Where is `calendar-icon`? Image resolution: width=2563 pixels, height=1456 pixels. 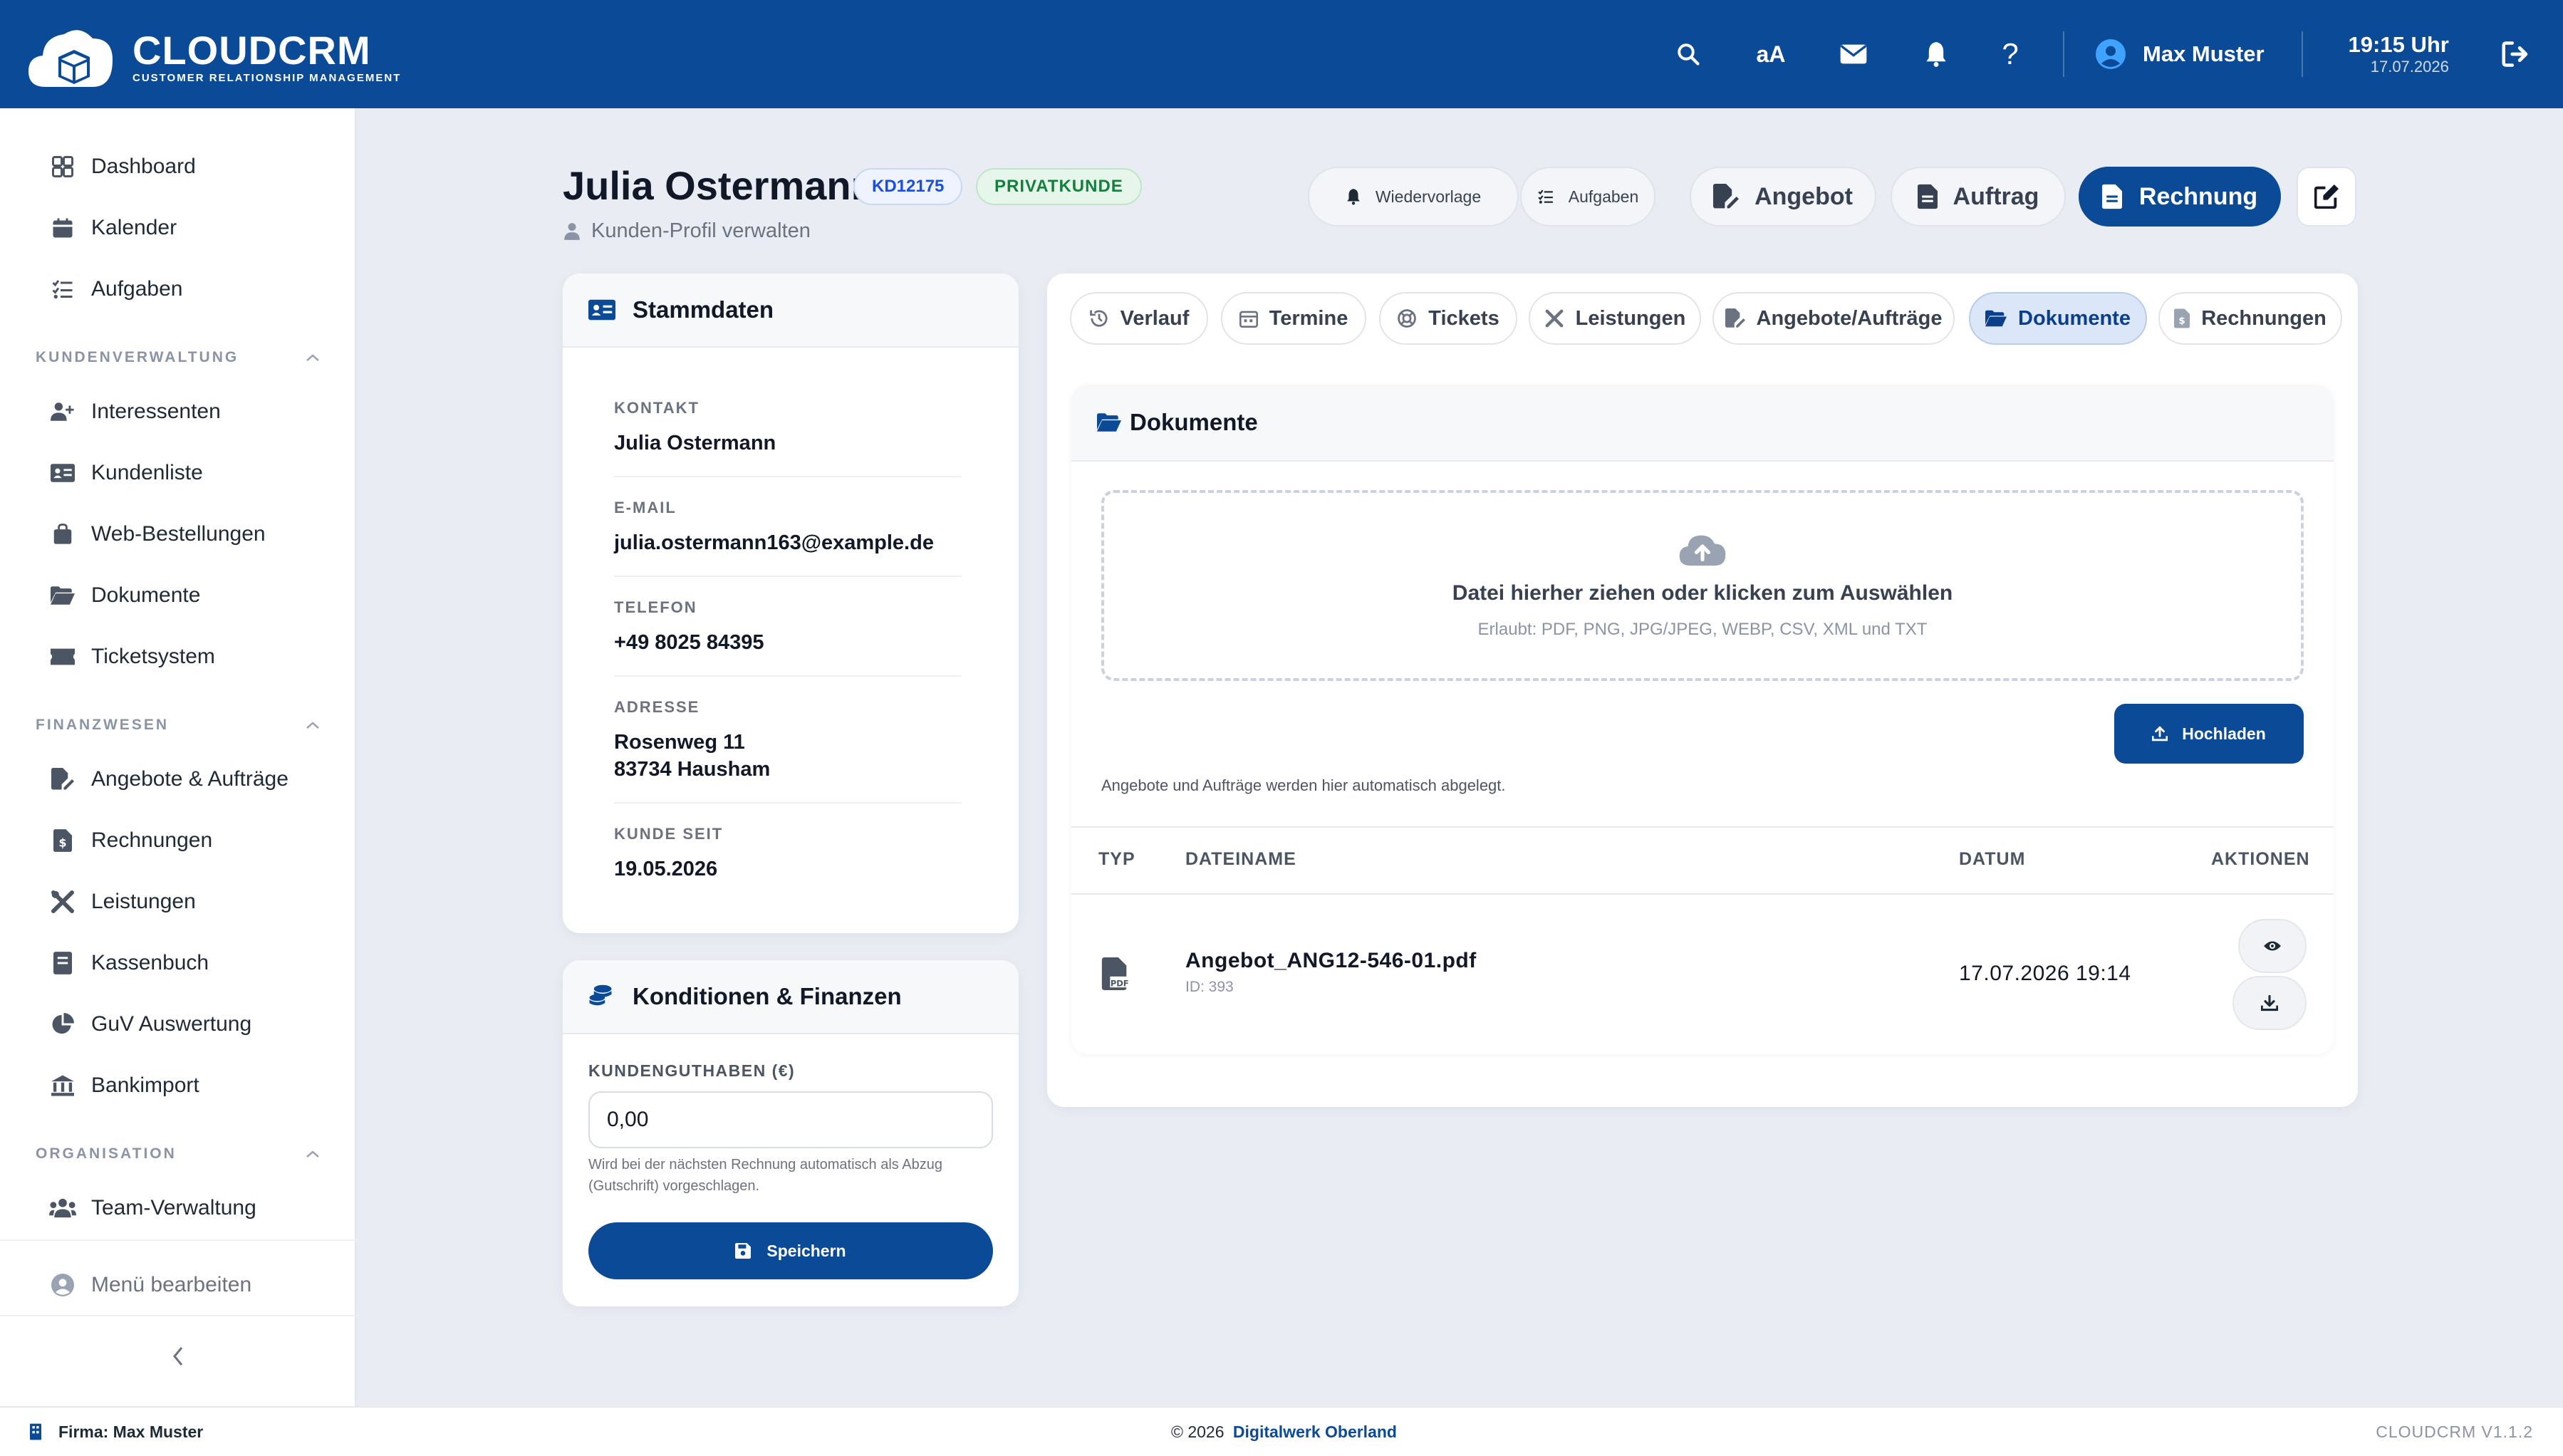
calendar-icon is located at coordinates (62, 228).